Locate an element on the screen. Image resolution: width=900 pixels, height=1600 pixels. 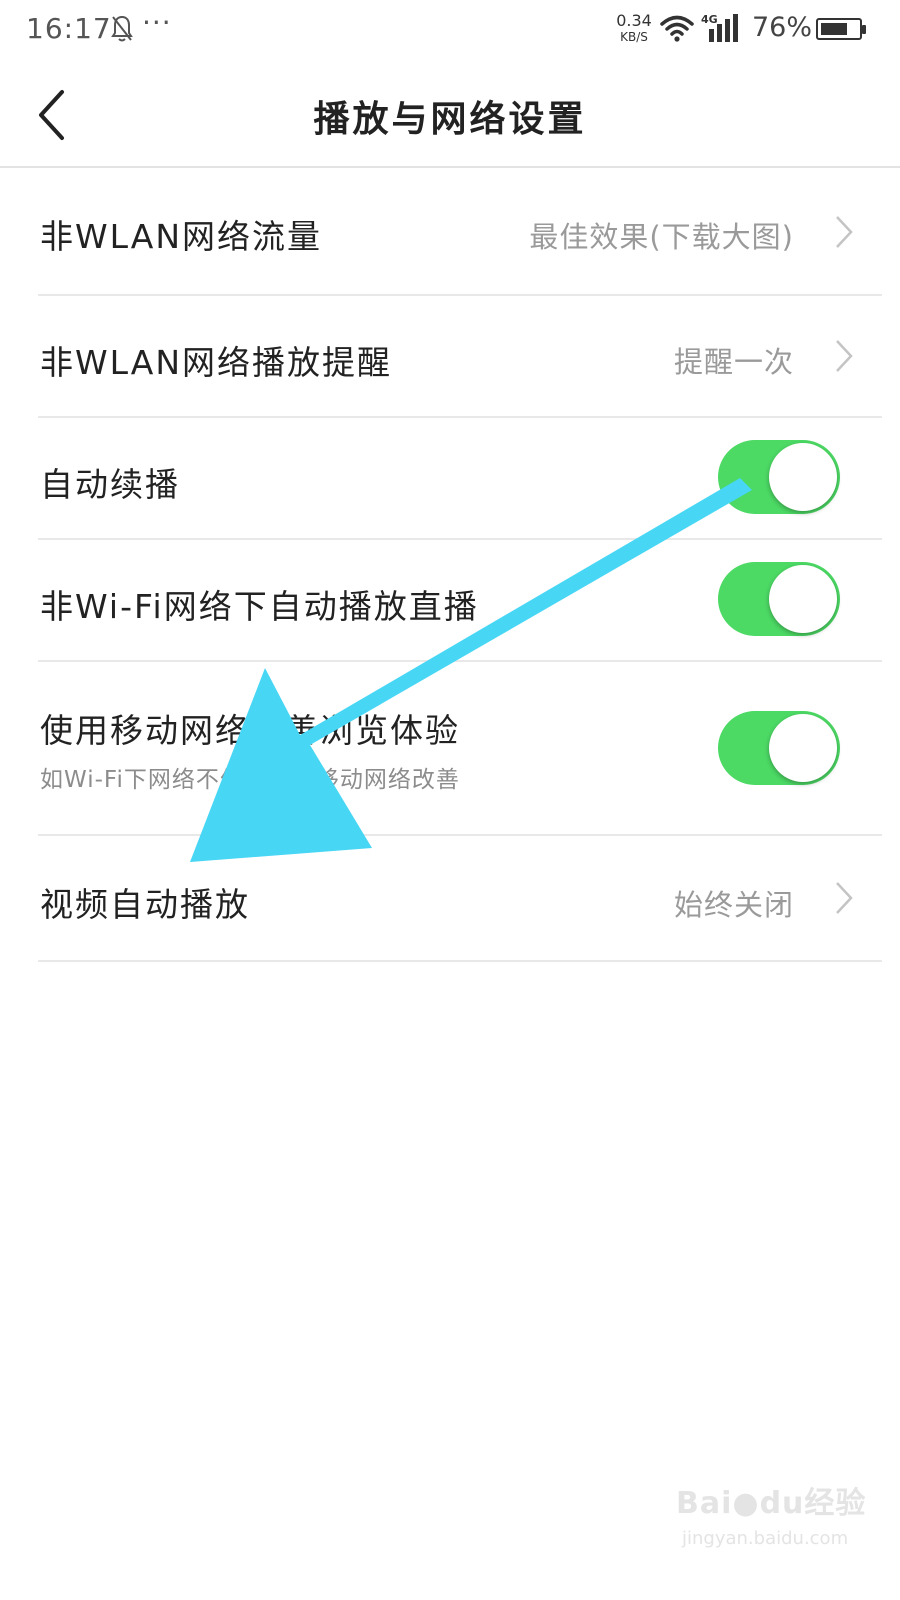
setting-row-autoplay-next: 自动续播 is located at coordinates (460, 479).